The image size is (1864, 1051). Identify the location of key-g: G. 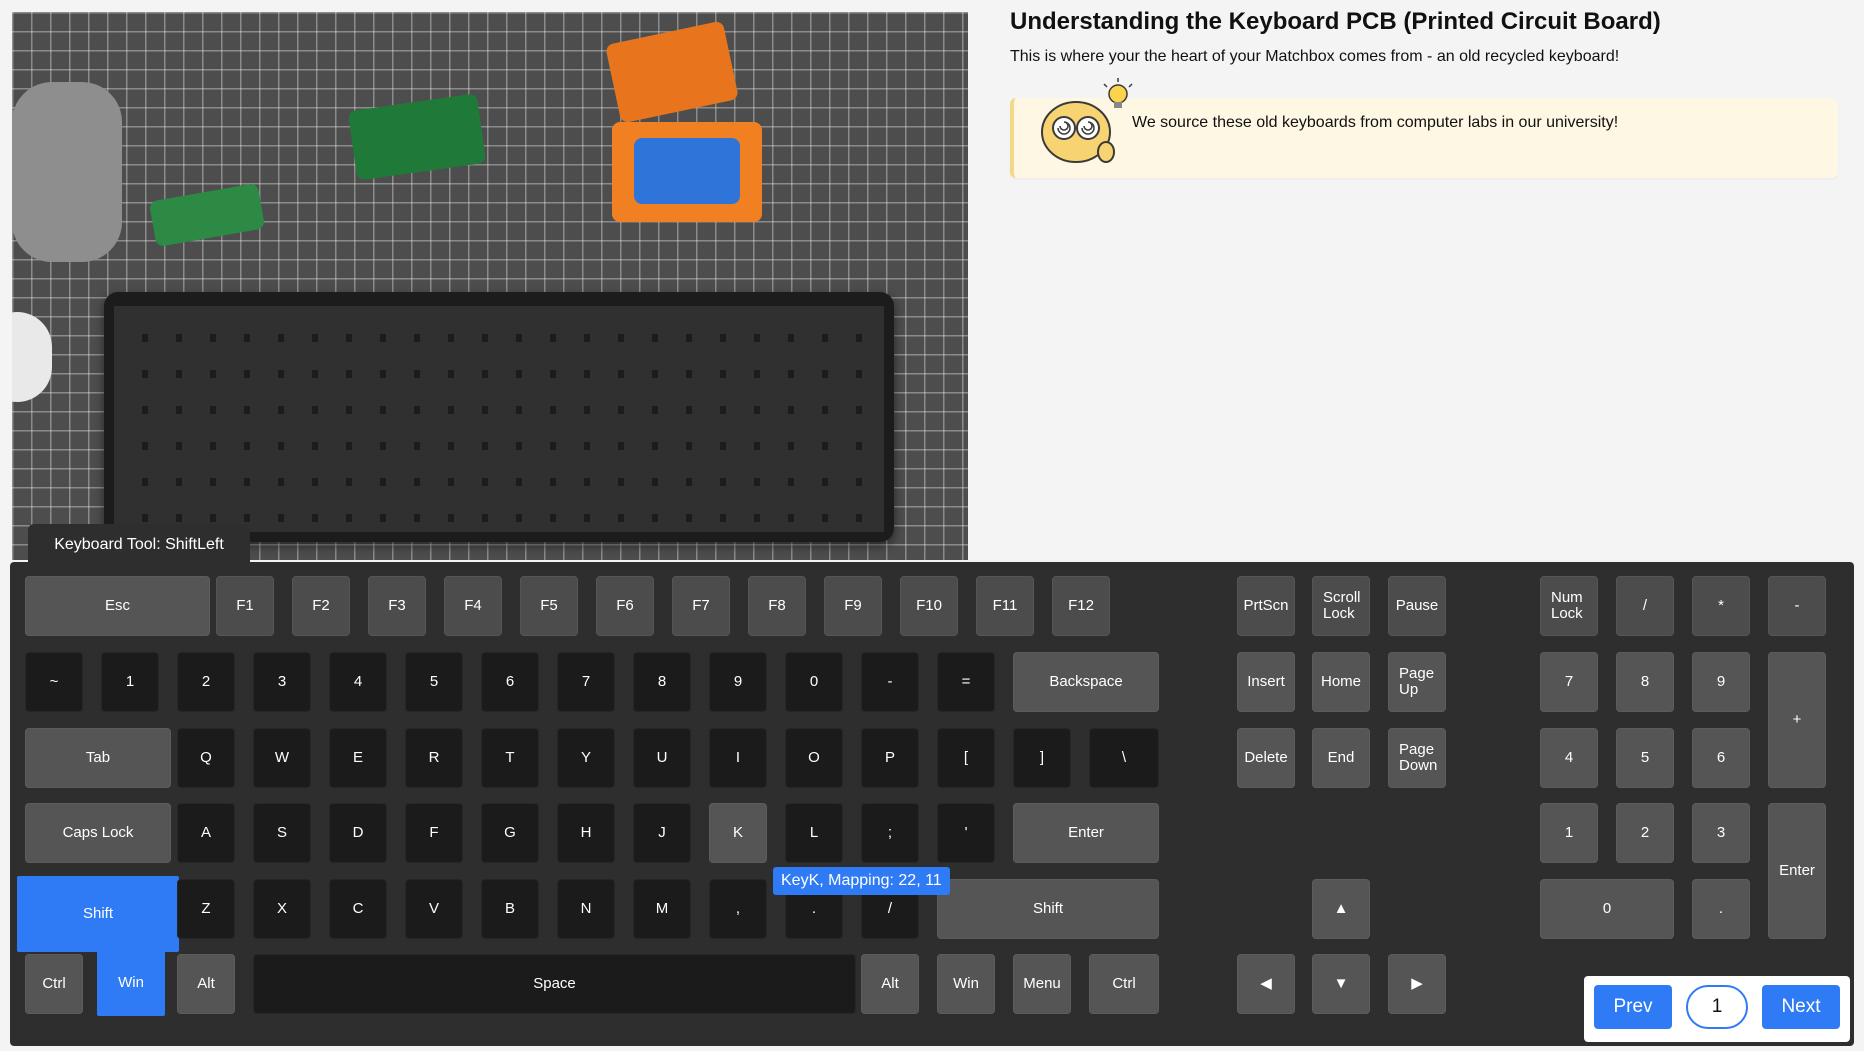
(510, 833).